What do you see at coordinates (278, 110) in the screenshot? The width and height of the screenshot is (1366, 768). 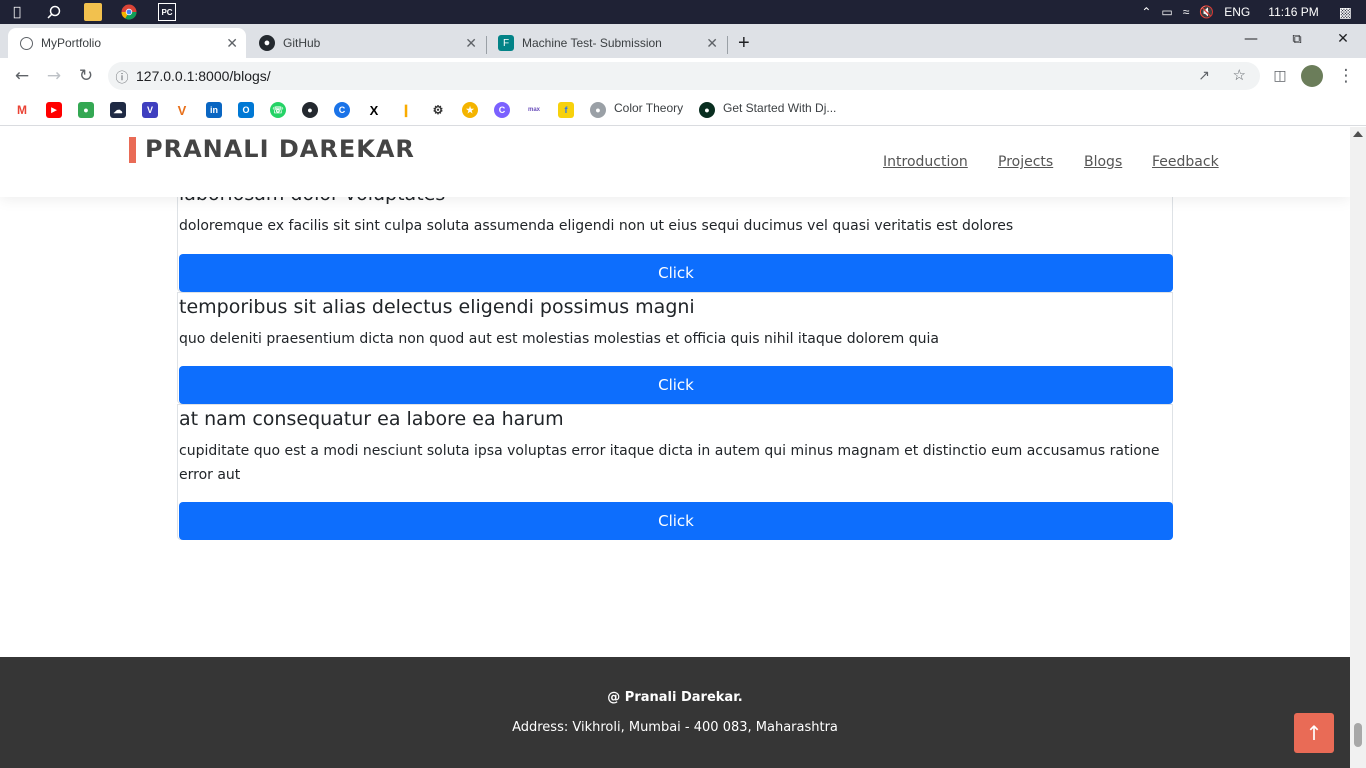 I see `whatsapp-icon: ☏` at bounding box center [278, 110].